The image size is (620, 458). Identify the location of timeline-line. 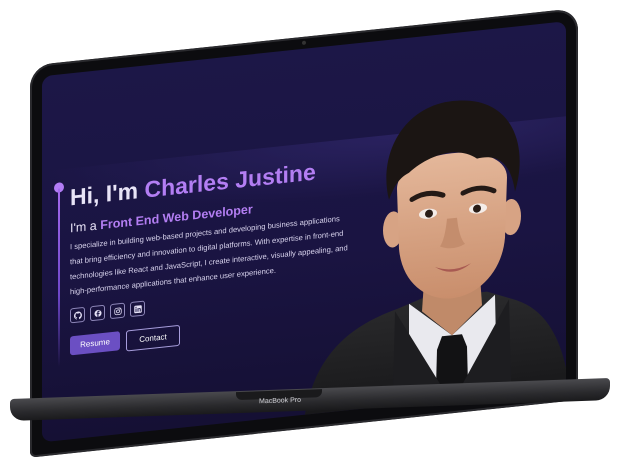
(59, 277).